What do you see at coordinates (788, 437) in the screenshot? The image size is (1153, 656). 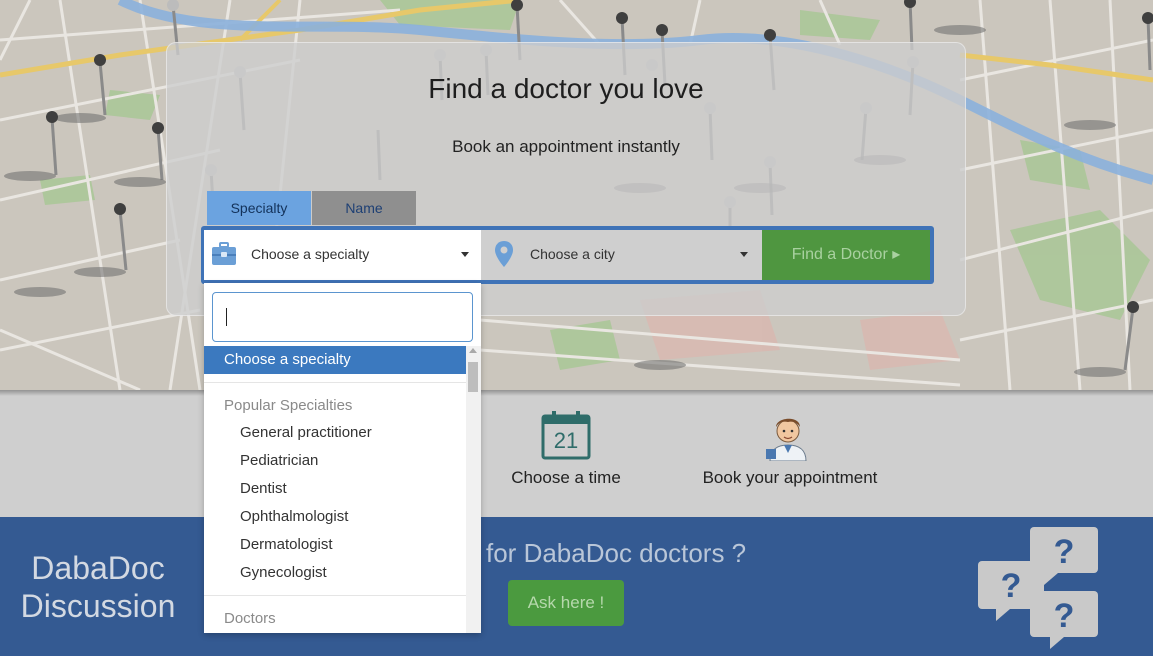 I see `doctor-icon` at bounding box center [788, 437].